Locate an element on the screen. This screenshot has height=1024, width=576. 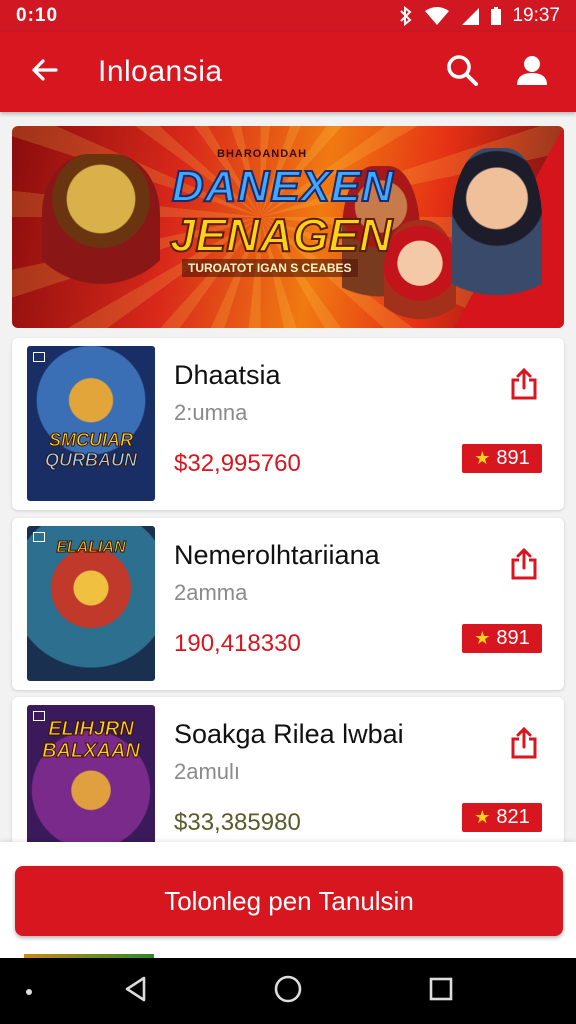
triangle-back-icon is located at coordinates (136, 991).